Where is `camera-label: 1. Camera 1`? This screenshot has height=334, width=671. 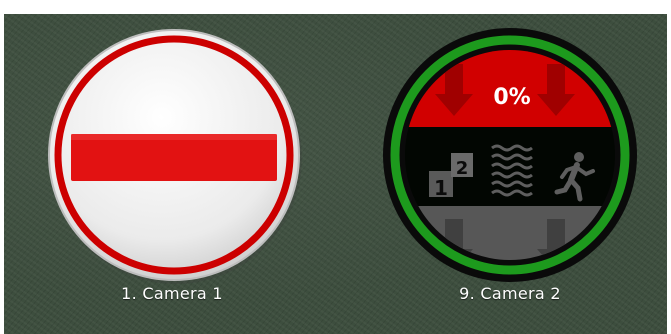
camera-label: 1. Camera 1 is located at coordinates (172, 293).